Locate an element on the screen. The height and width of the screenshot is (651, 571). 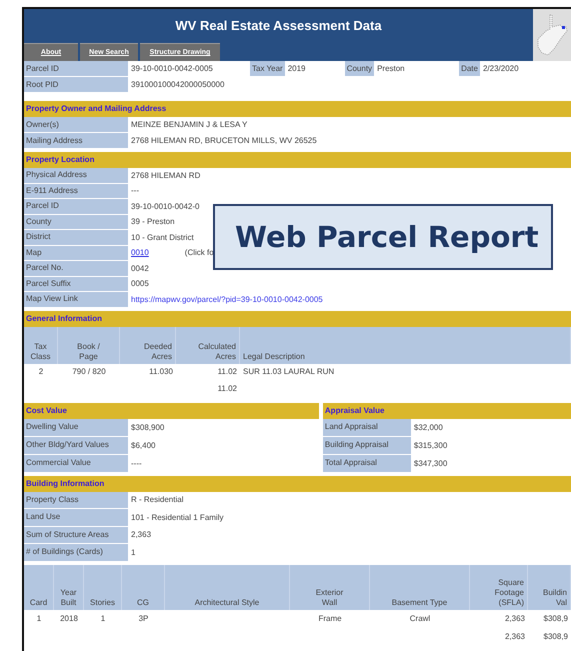
table-cell-text: 790 / 820 is located at coordinates (89, 372).